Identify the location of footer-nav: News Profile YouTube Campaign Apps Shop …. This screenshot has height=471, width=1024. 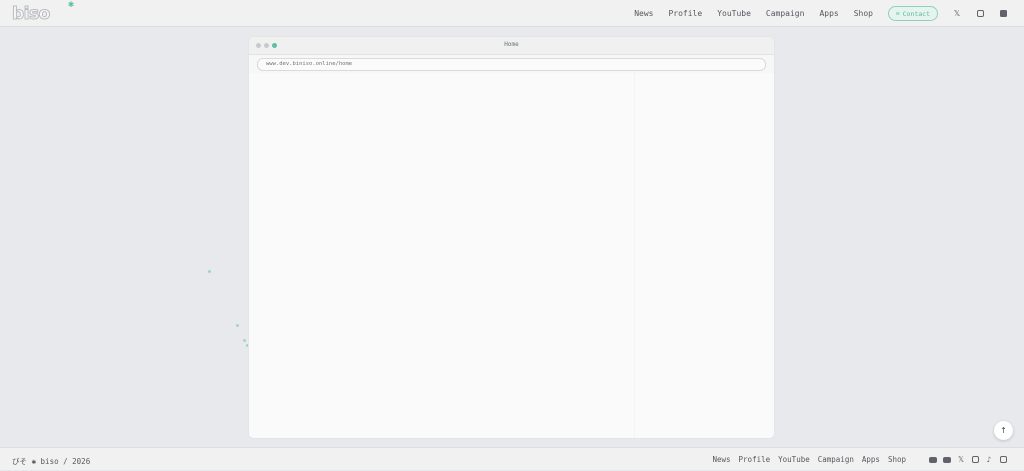
(868, 459).